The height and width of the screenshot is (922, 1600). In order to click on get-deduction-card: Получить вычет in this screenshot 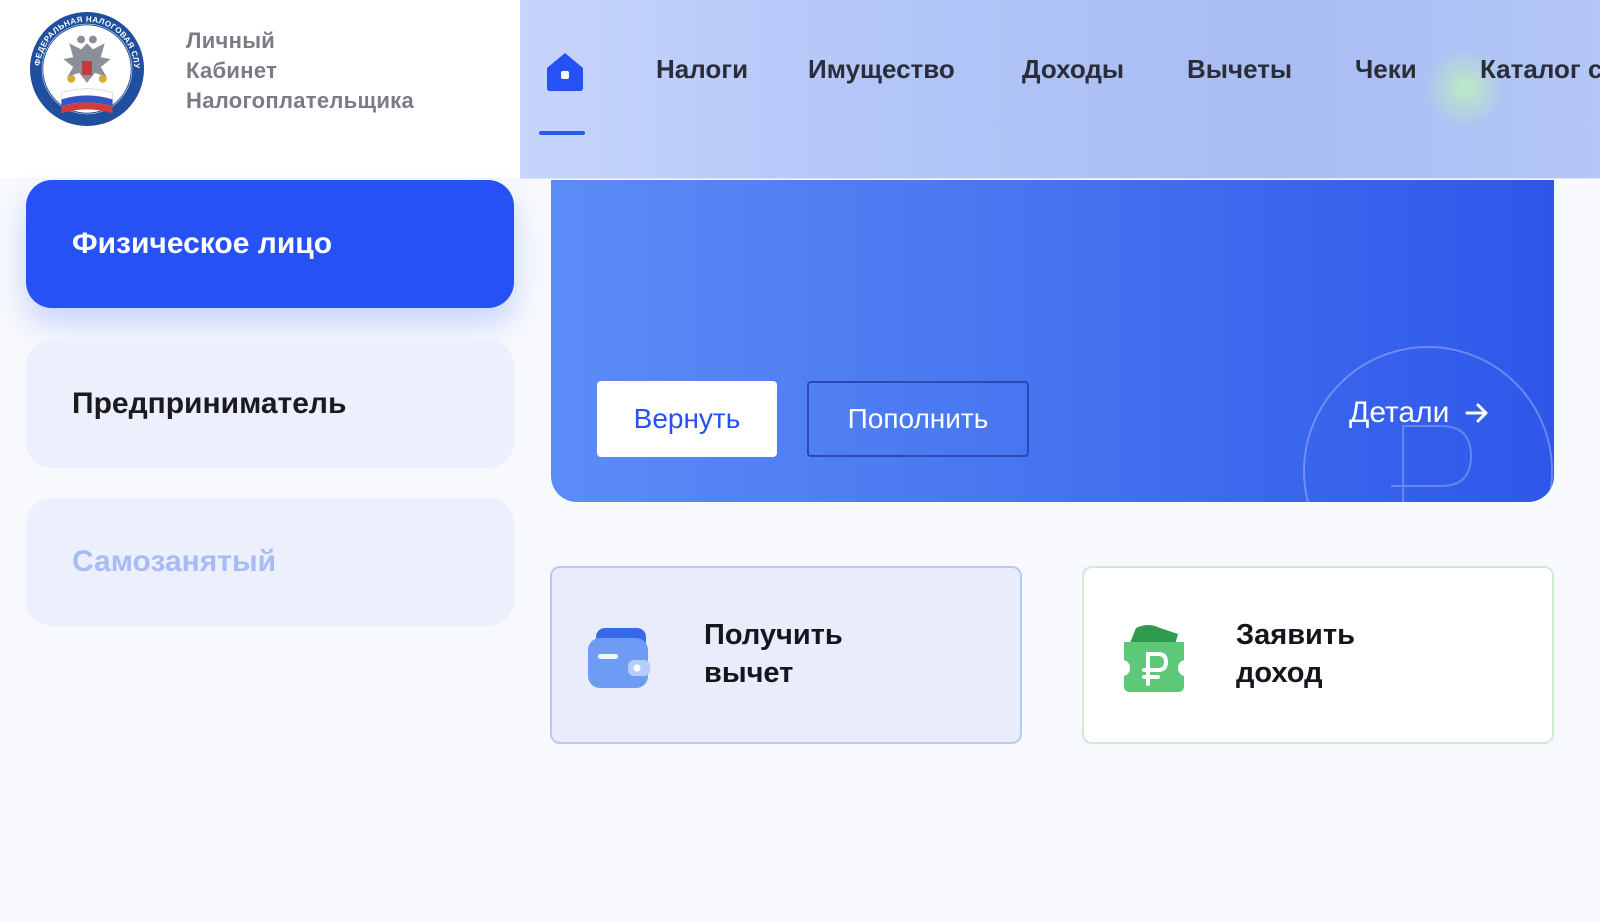, I will do `click(786, 655)`.